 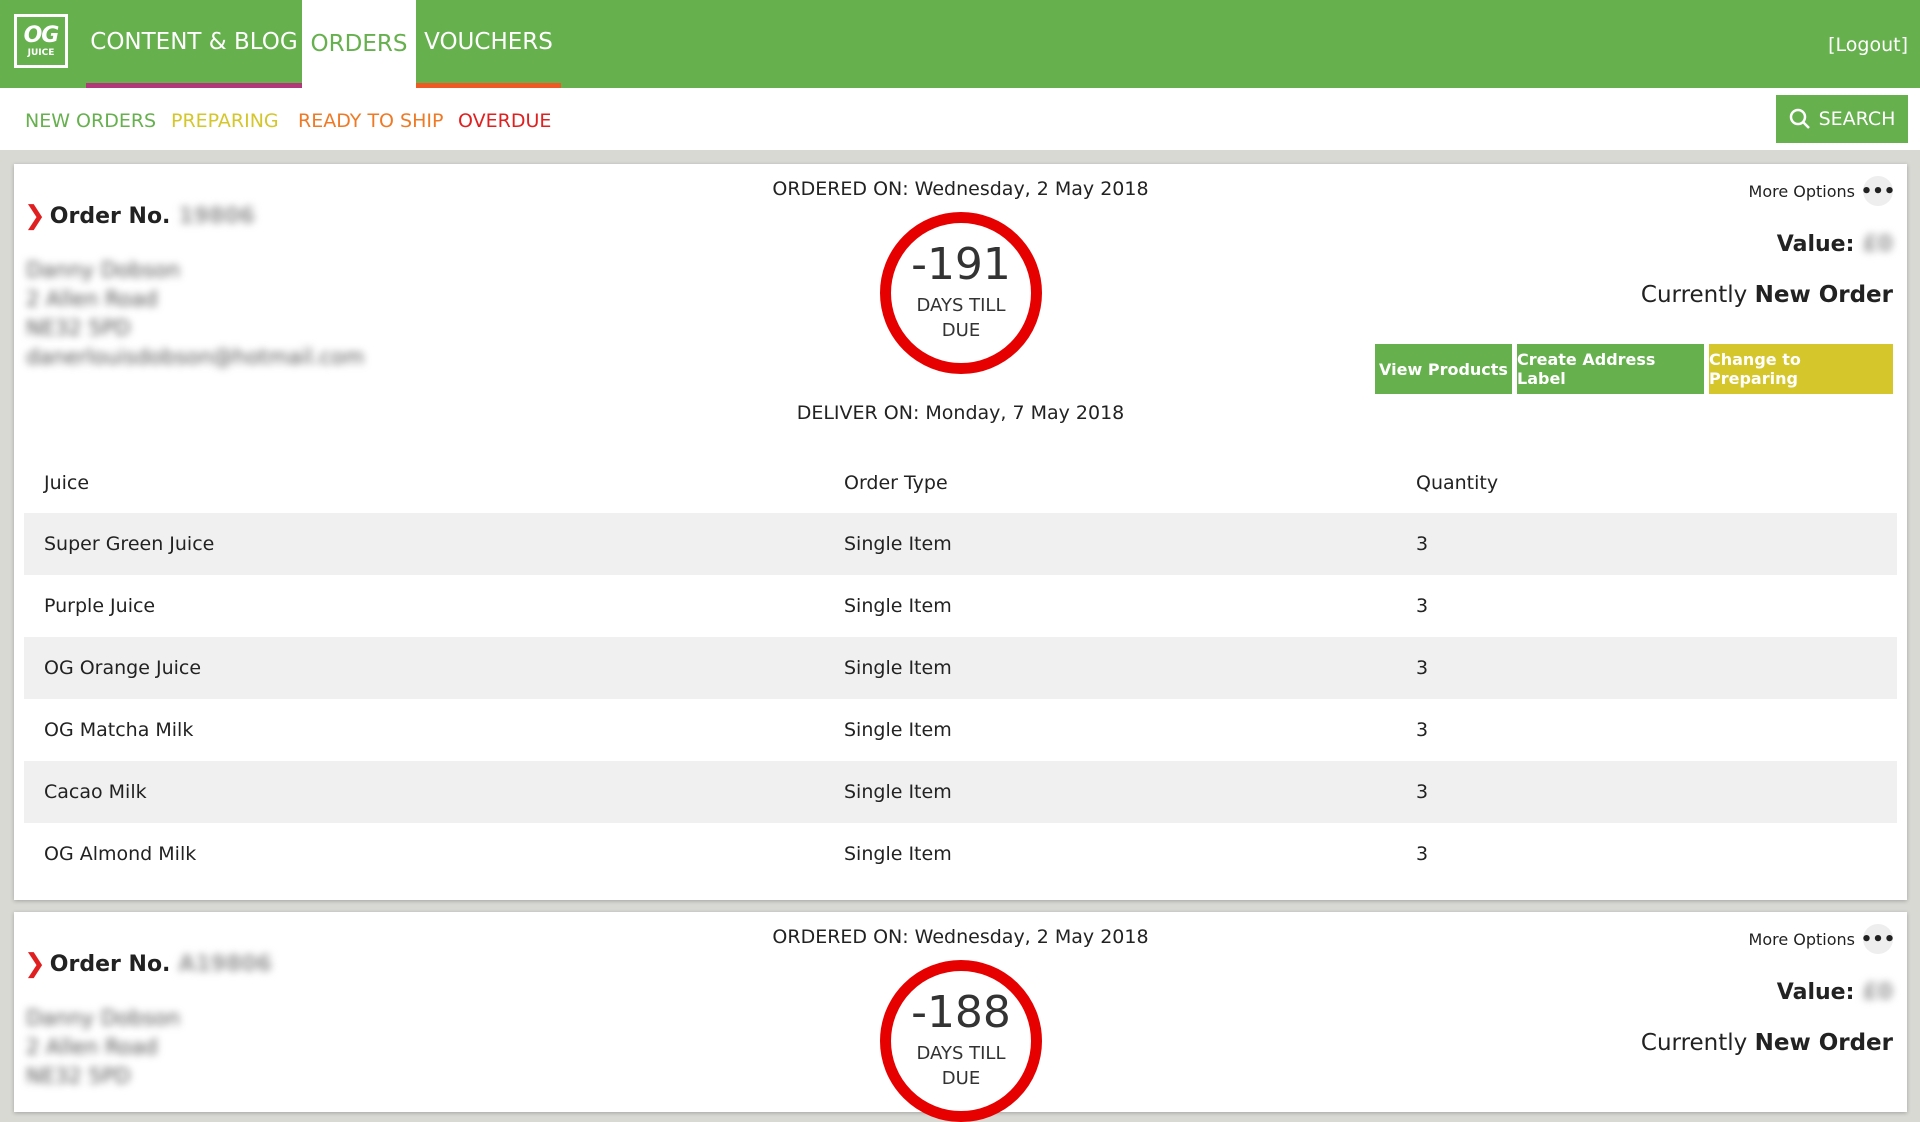 I want to click on og-juice-logo: OG JUICE, so click(x=41, y=41).